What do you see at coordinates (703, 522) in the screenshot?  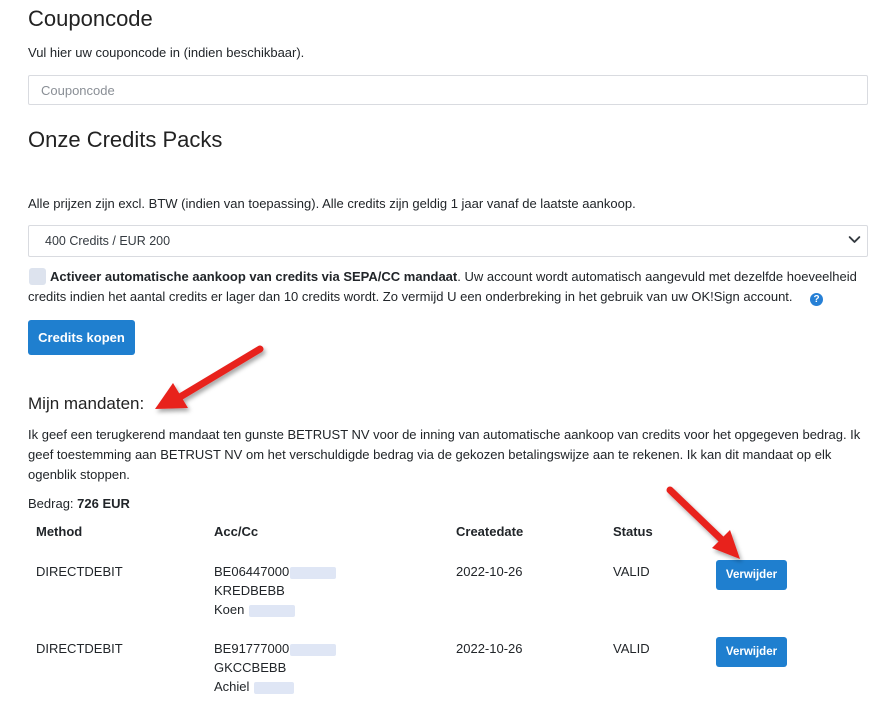 I see `arrow-to-delete-icon` at bounding box center [703, 522].